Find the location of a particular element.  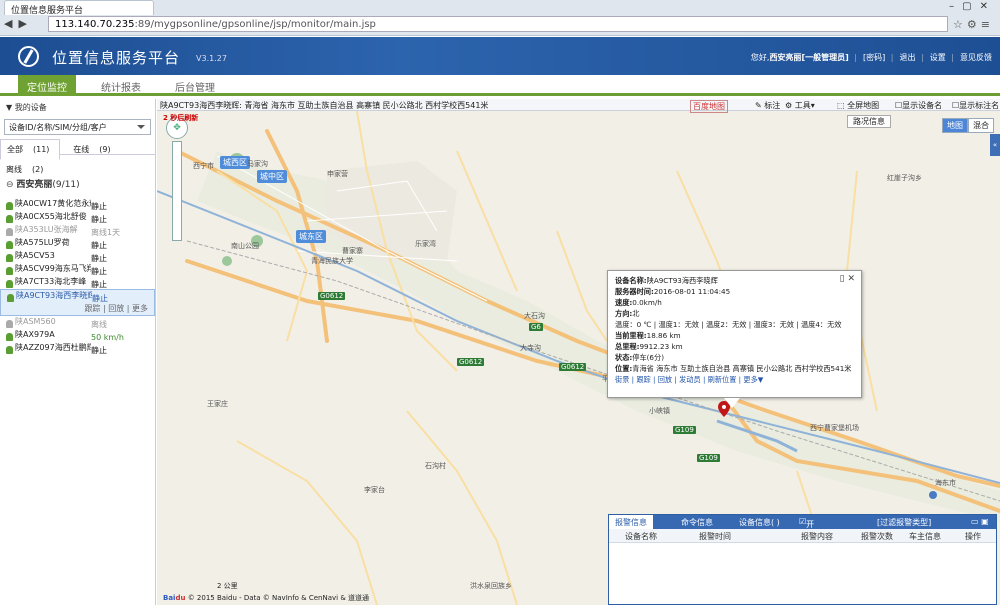

place-label: 申家营 is located at coordinates (337, 174).